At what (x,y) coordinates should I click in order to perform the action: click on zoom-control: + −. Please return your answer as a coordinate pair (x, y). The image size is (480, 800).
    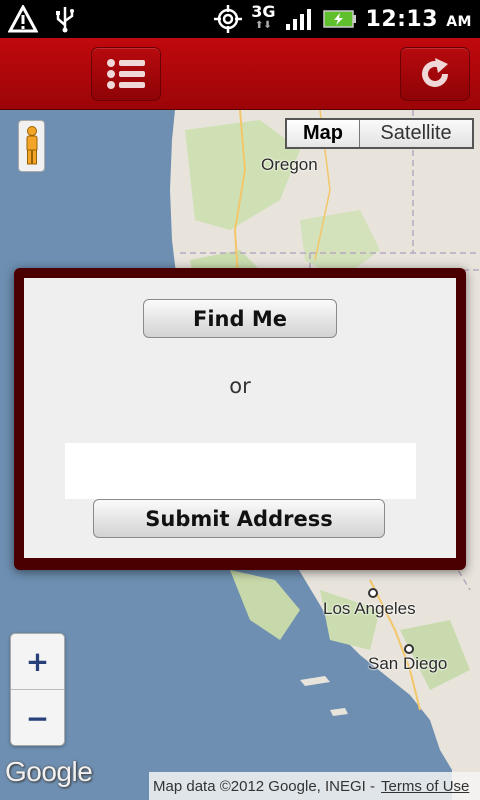
    Looking at the image, I should click on (37, 689).